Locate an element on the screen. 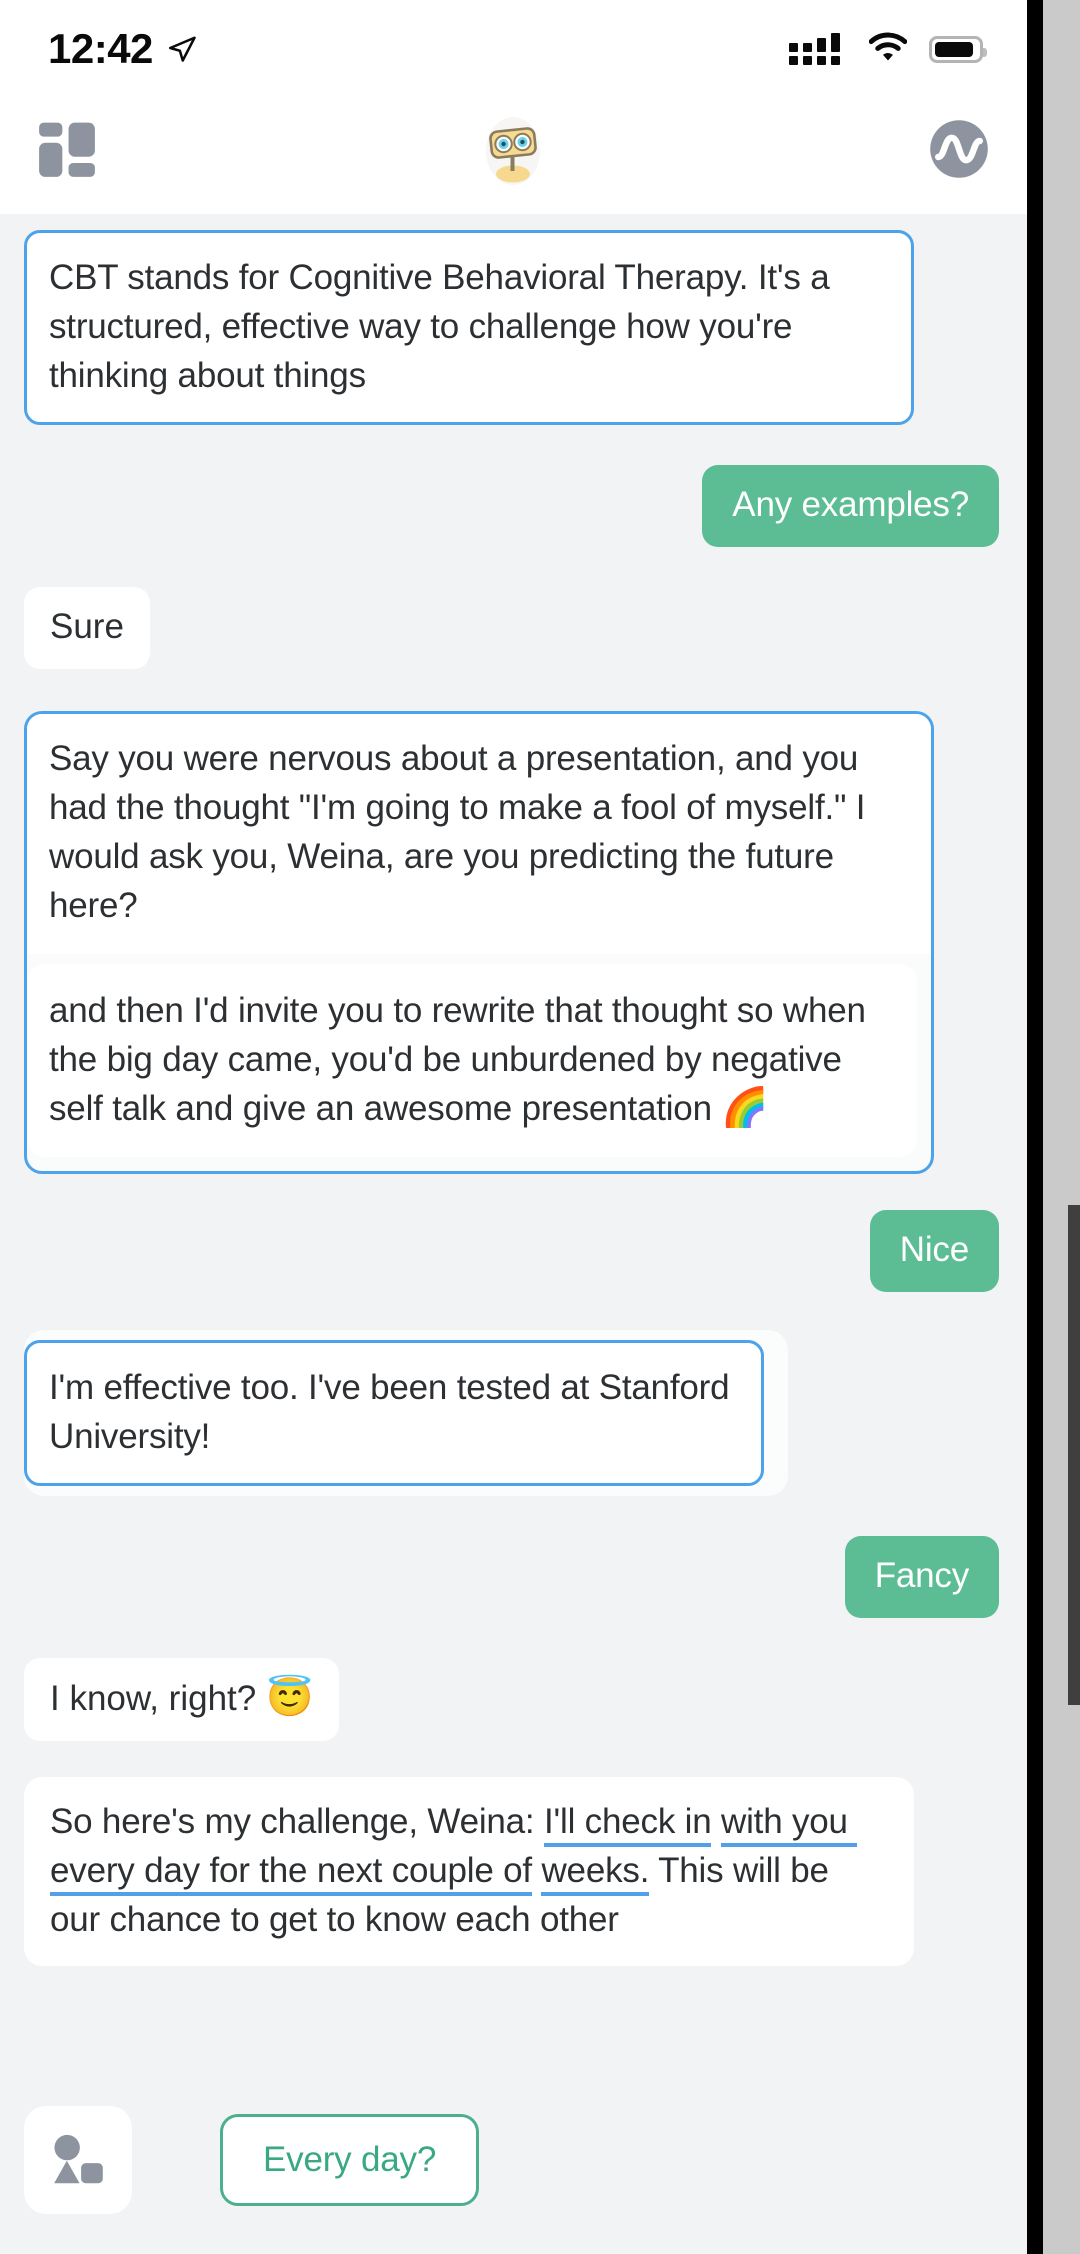 The width and height of the screenshot is (1080, 2254). bot-message-bubble: Sure is located at coordinates (87, 628).